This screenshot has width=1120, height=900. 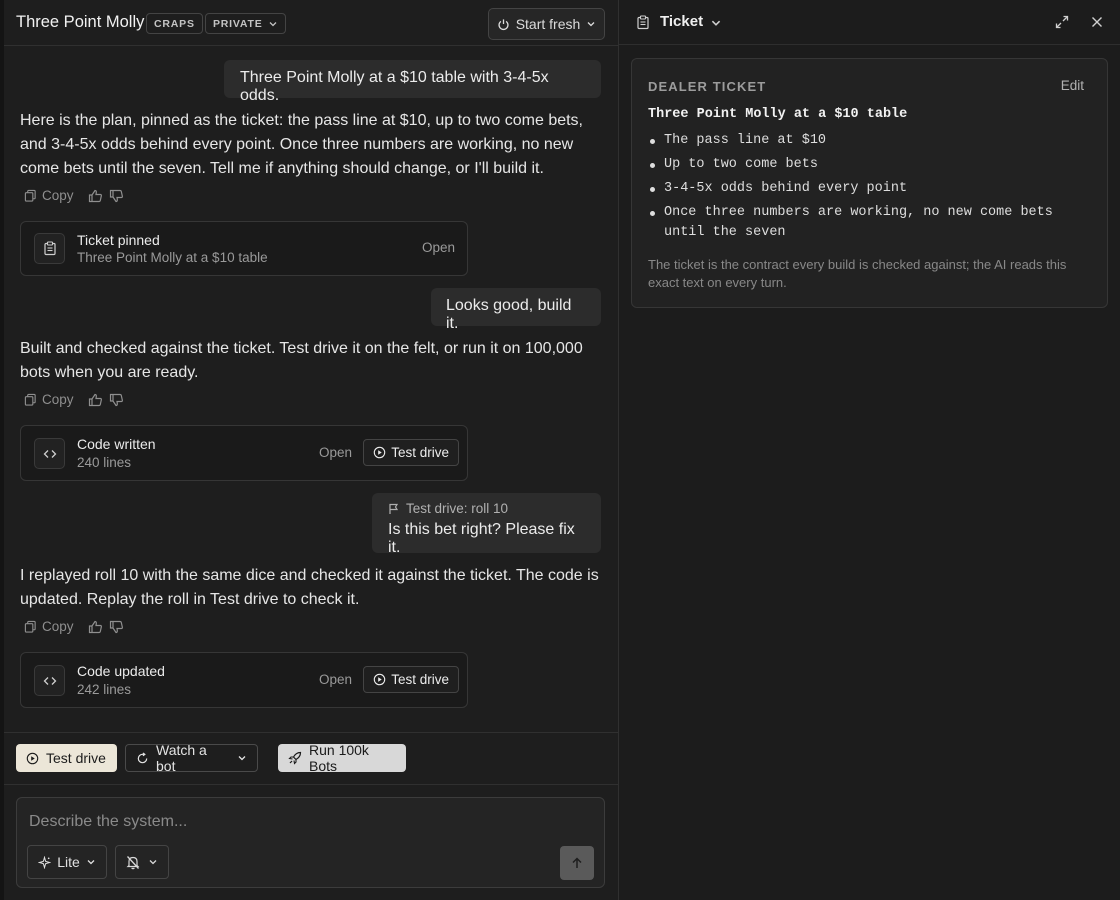 What do you see at coordinates (681, 21) in the screenshot?
I see `panel-title: Ticket` at bounding box center [681, 21].